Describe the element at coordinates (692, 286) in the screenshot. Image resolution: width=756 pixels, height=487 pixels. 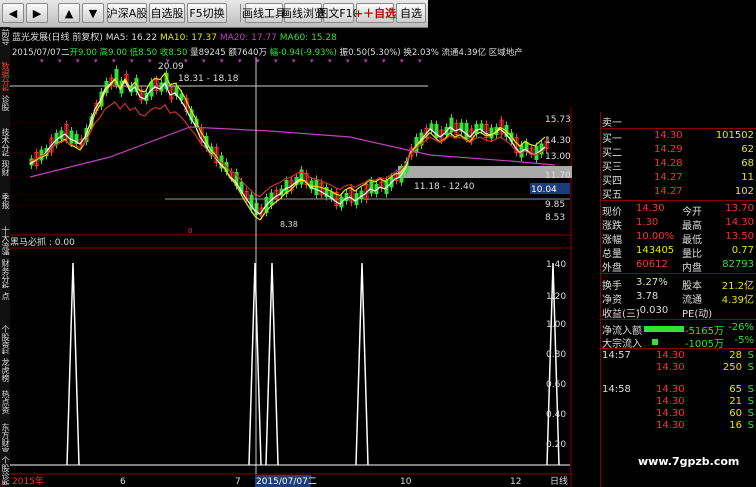
I see `stat-label: 股本` at that location.